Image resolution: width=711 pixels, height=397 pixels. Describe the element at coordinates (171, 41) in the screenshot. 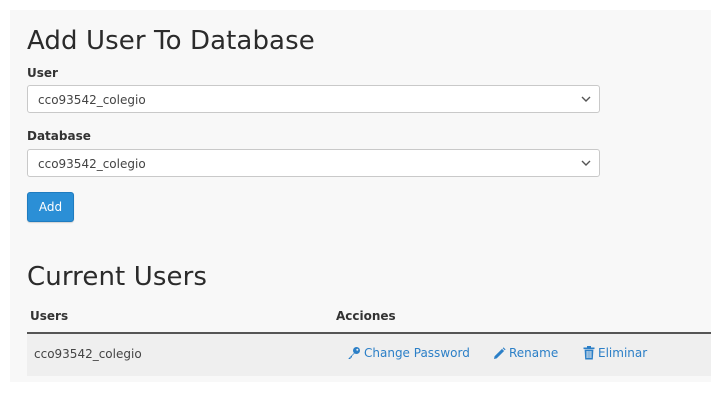

I see `add-user-title: Add User To Database` at that location.